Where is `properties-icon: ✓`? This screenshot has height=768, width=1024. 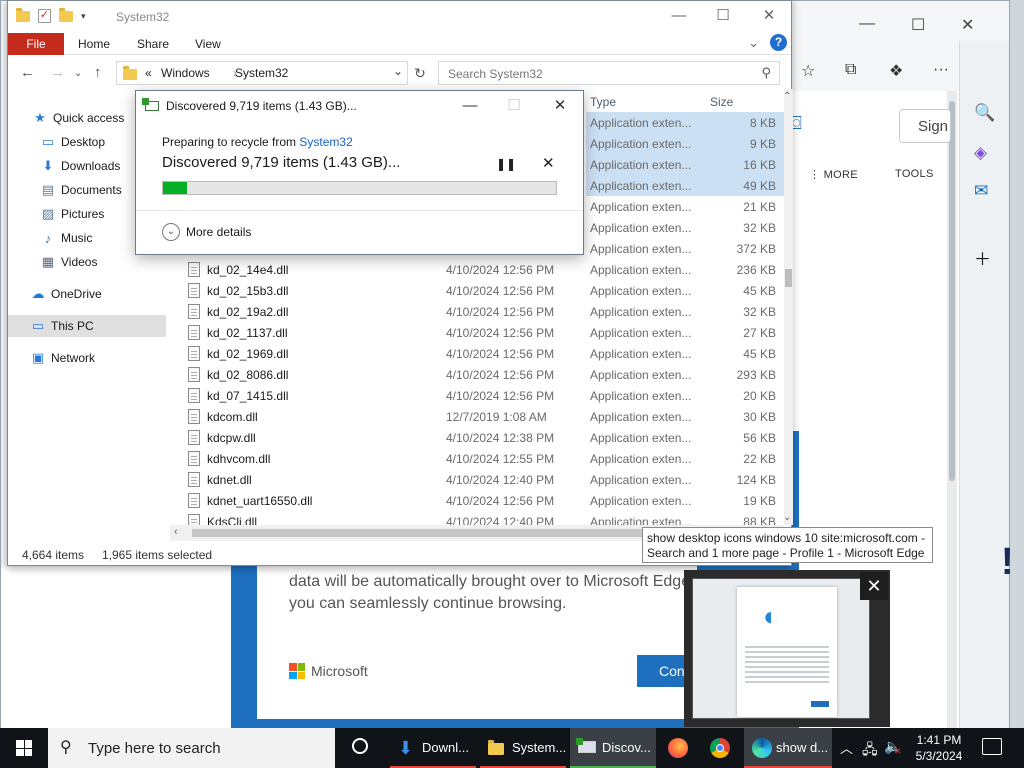
properties-icon: ✓ is located at coordinates (44, 16).